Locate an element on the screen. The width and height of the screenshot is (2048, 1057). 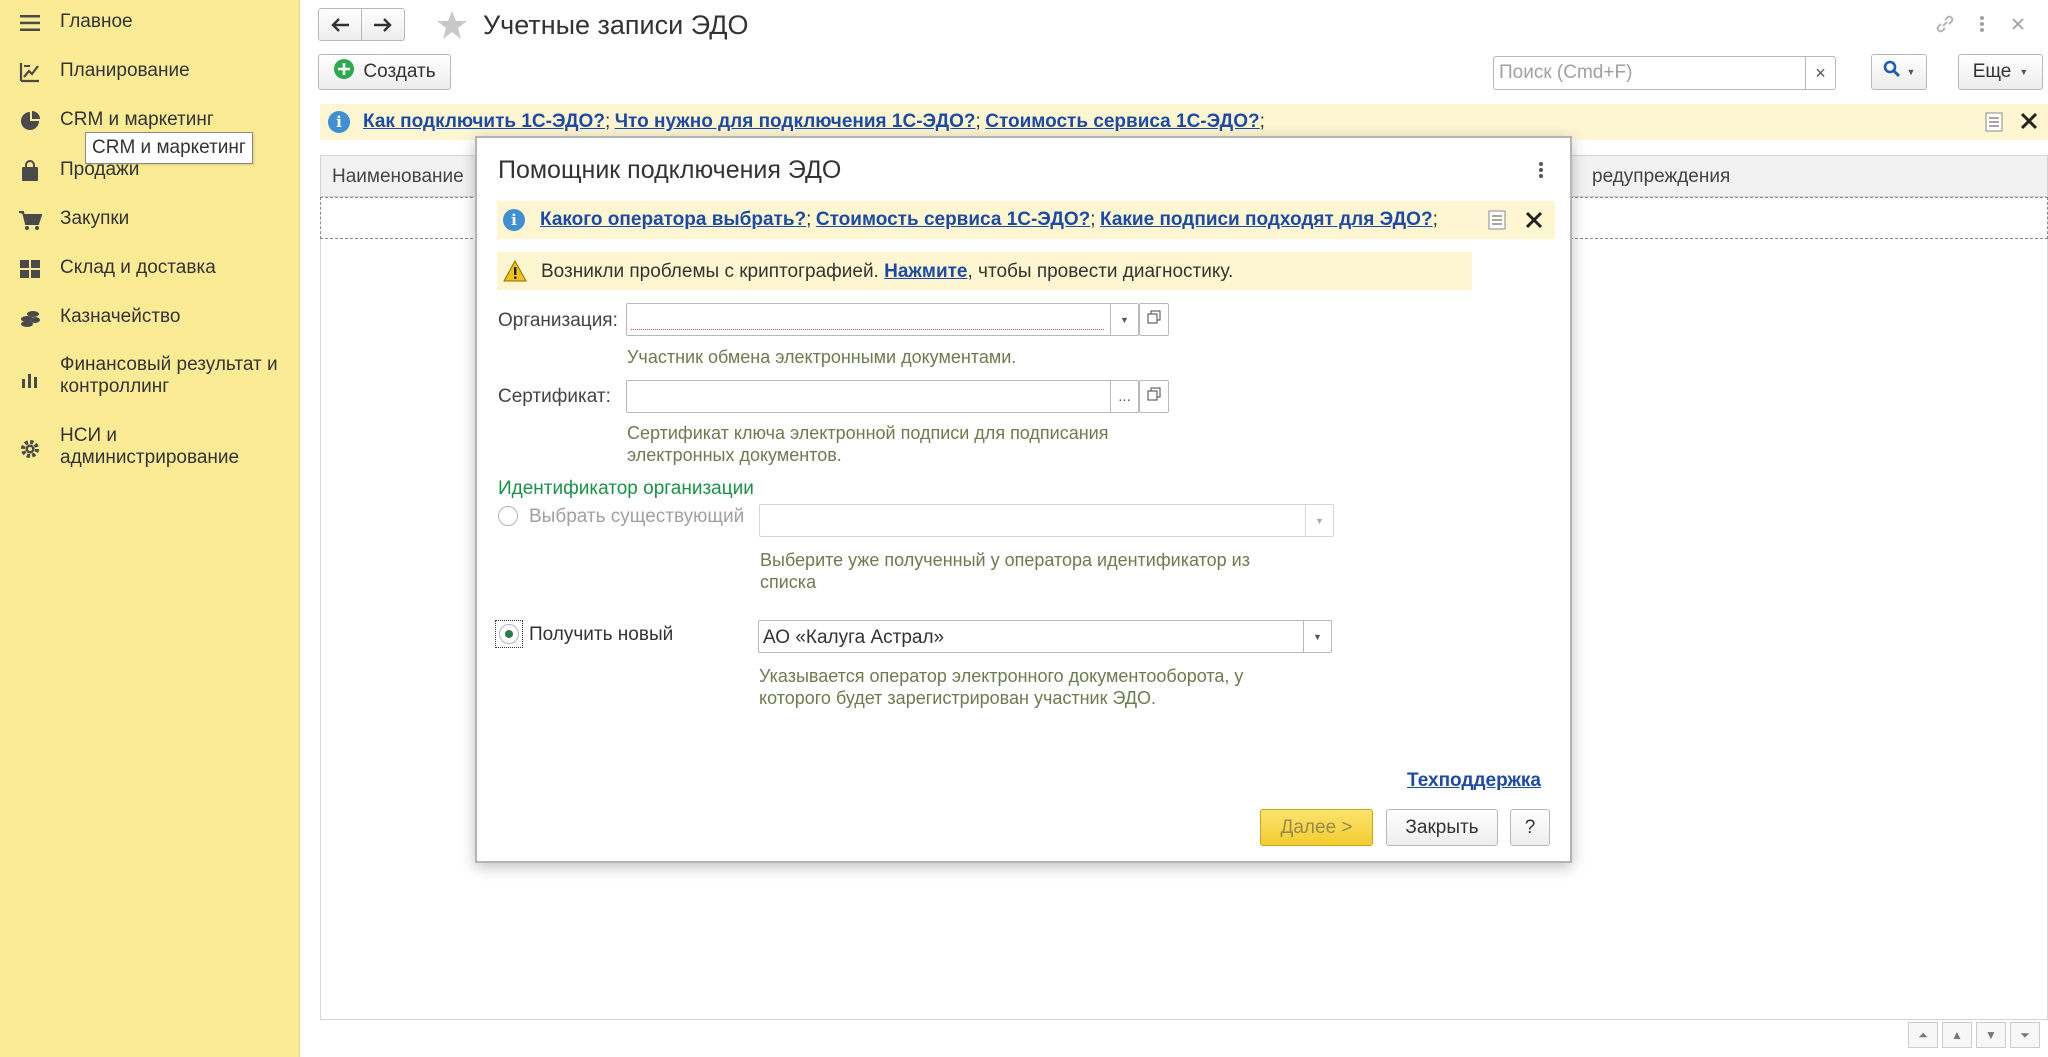
certificate-open-button is located at coordinates (1154, 396).